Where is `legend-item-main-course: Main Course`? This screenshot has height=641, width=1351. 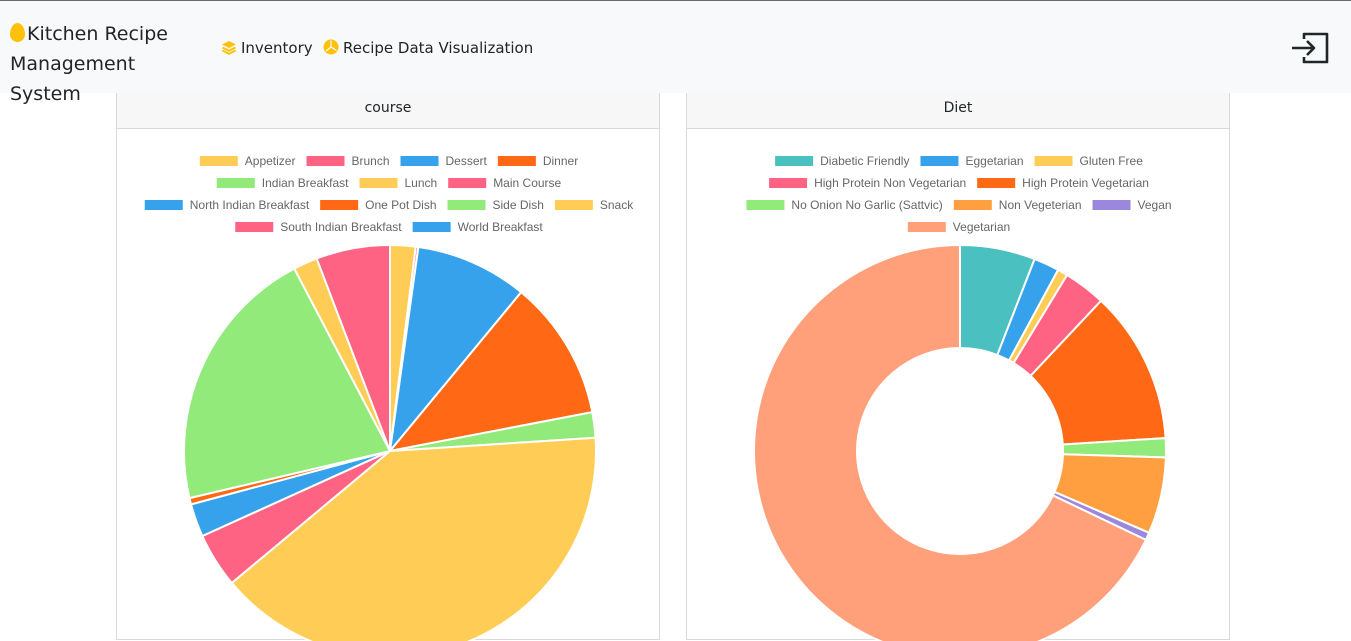
legend-item-main-course: Main Course is located at coordinates (505, 183).